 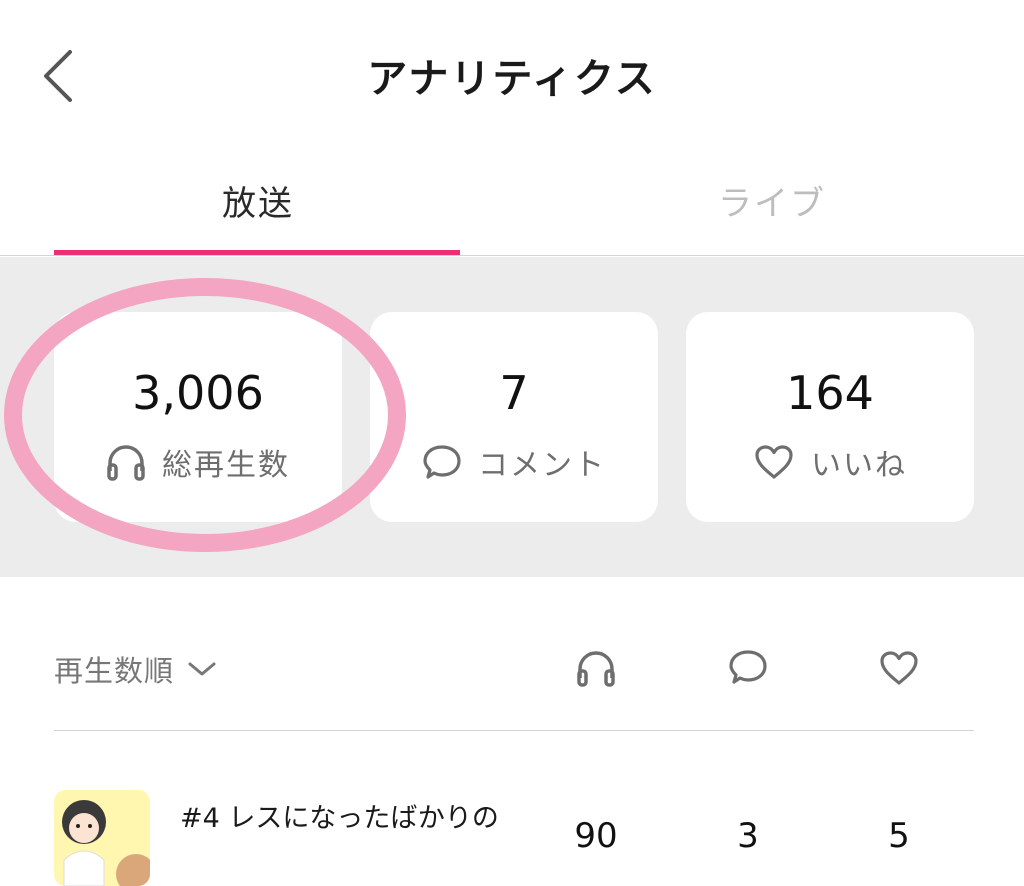 I want to click on stat-label-row: 総再生数, so click(x=198, y=462).